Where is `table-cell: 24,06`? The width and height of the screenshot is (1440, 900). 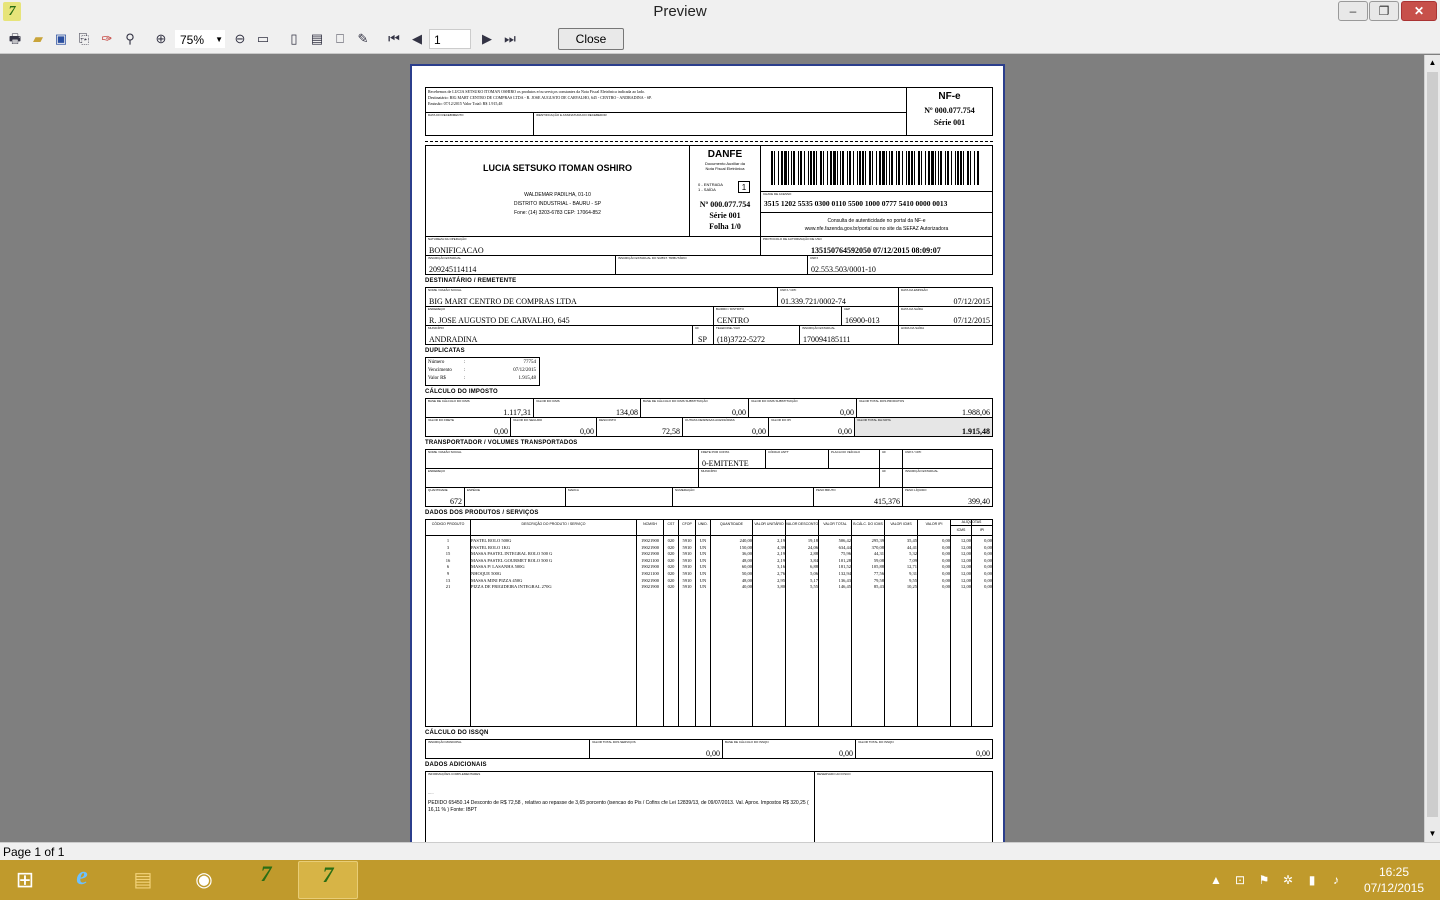
table-cell: 24,06 is located at coordinates (812, 547).